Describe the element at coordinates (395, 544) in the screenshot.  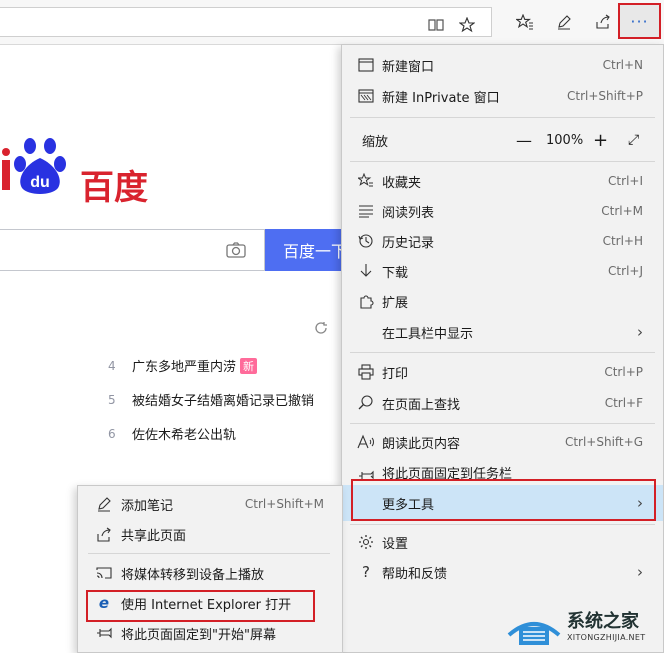
I see `menu-label: 设置` at that location.